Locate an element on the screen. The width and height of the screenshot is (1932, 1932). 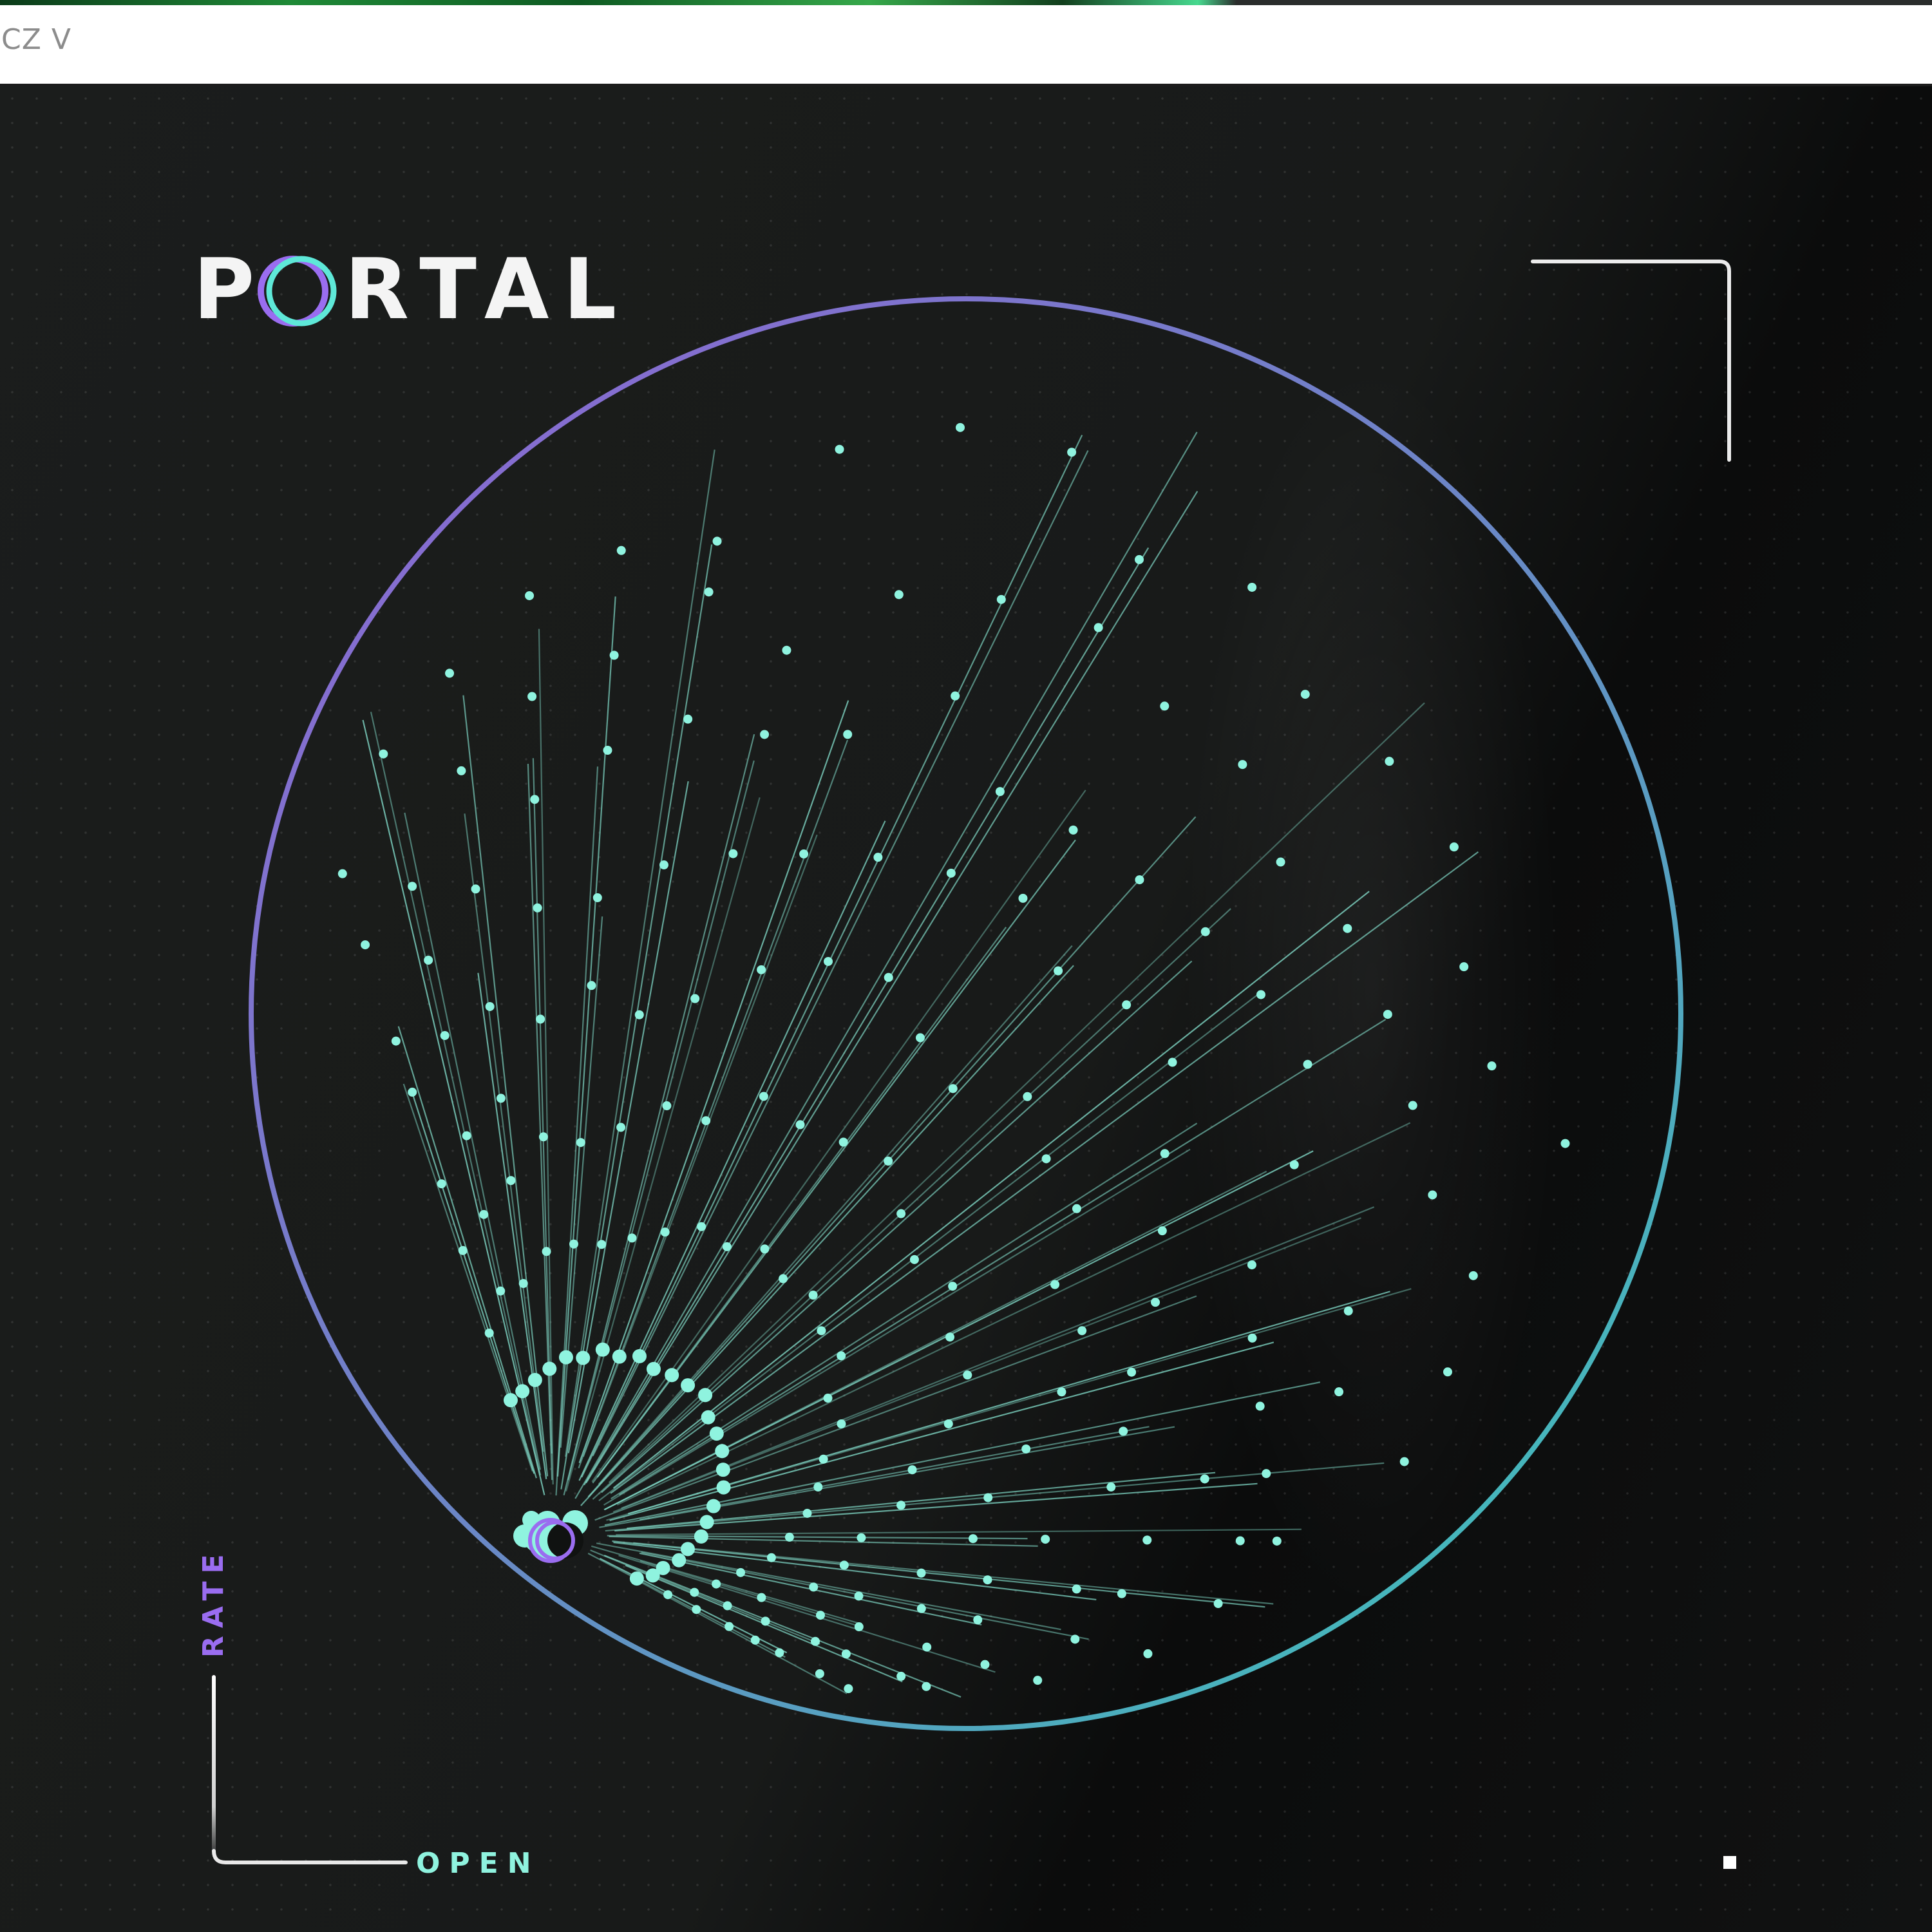
top-right-corner-bracket is located at coordinates (1631, 361).